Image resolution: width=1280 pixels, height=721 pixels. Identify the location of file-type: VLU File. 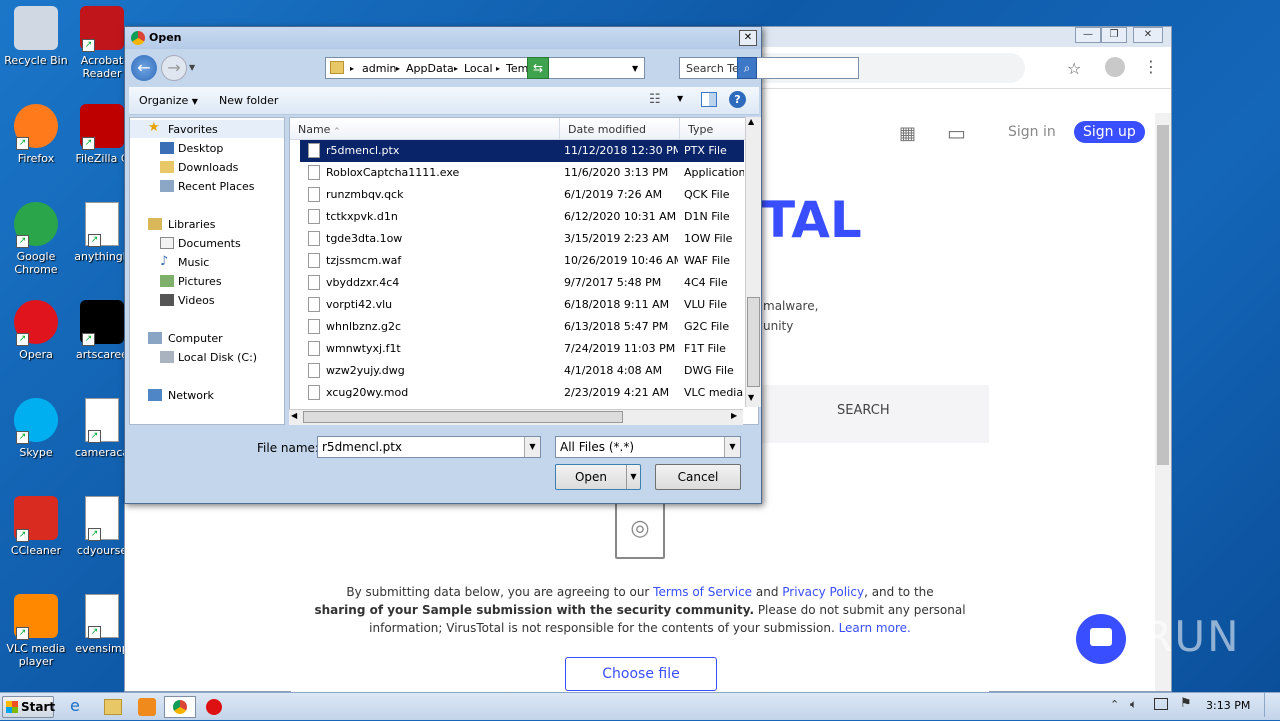
(706, 304).